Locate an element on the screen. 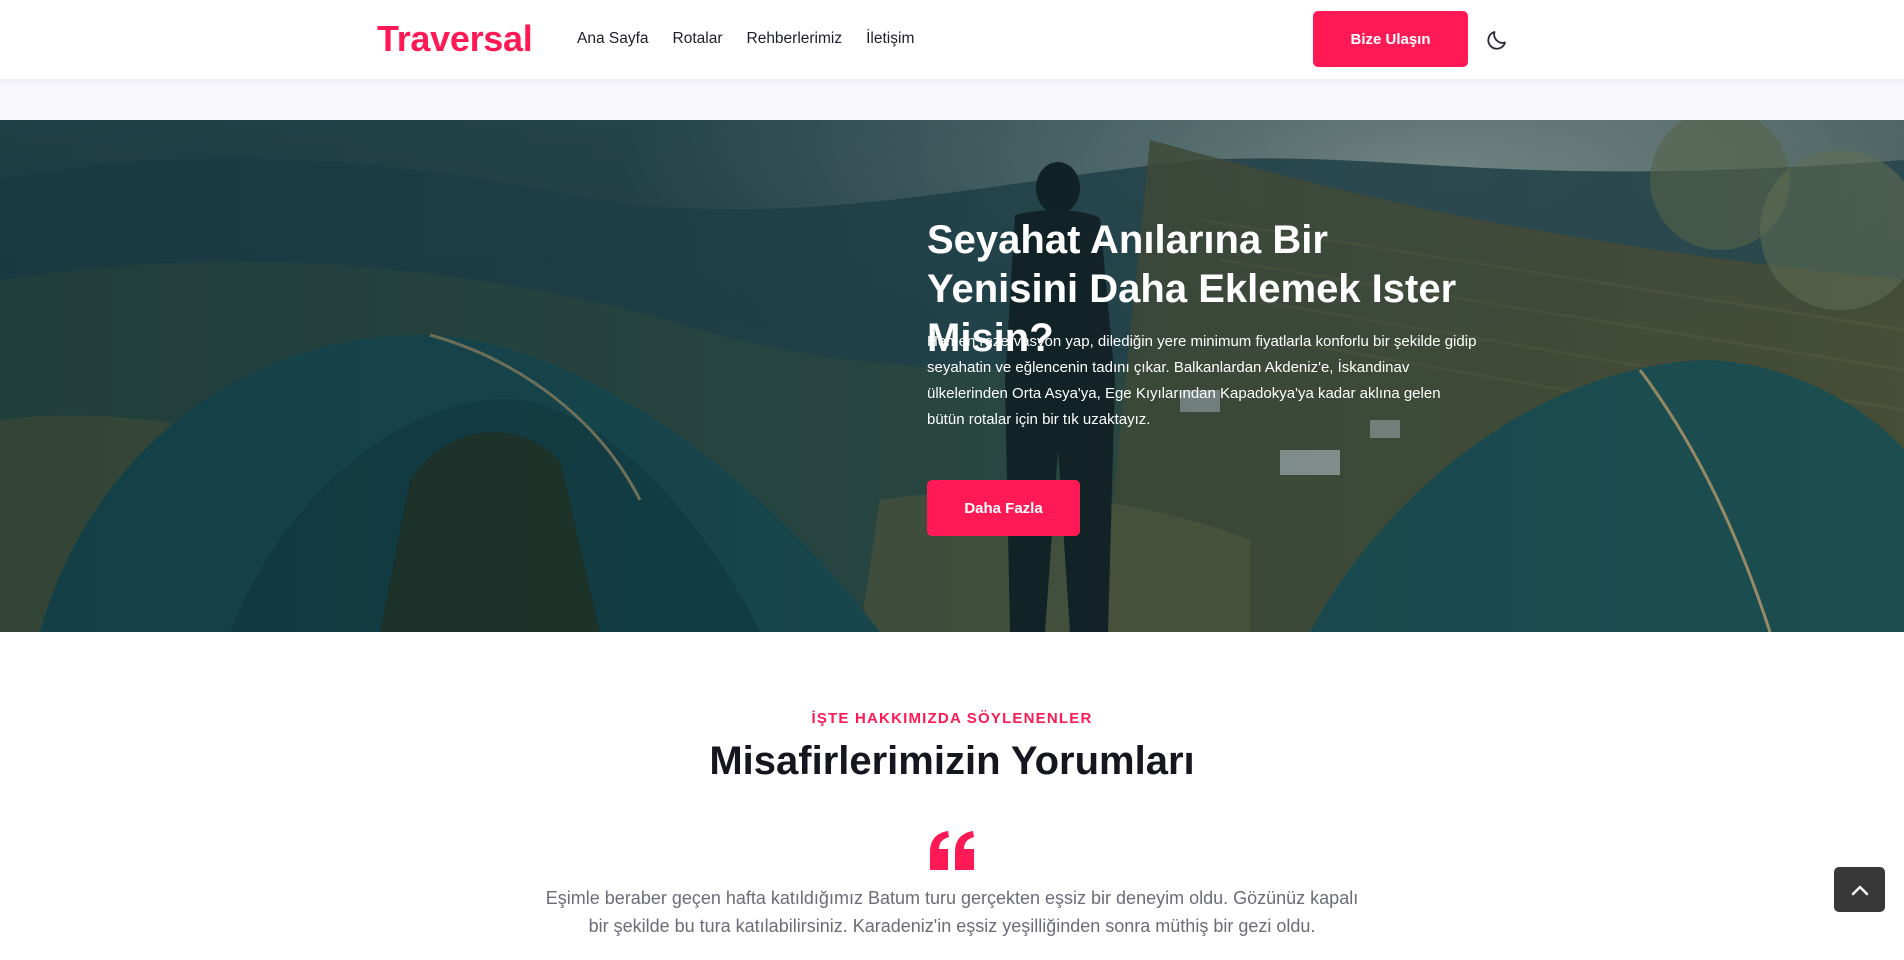 This screenshot has height=960, width=1904. testimonials-title: Misafirlerimizin Yorumları is located at coordinates (952, 761).